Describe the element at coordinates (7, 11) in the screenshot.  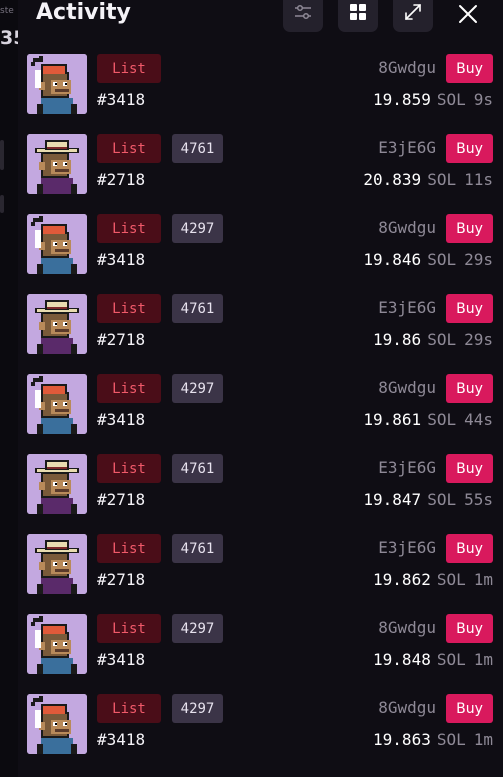
I see `background-label: ste` at that location.